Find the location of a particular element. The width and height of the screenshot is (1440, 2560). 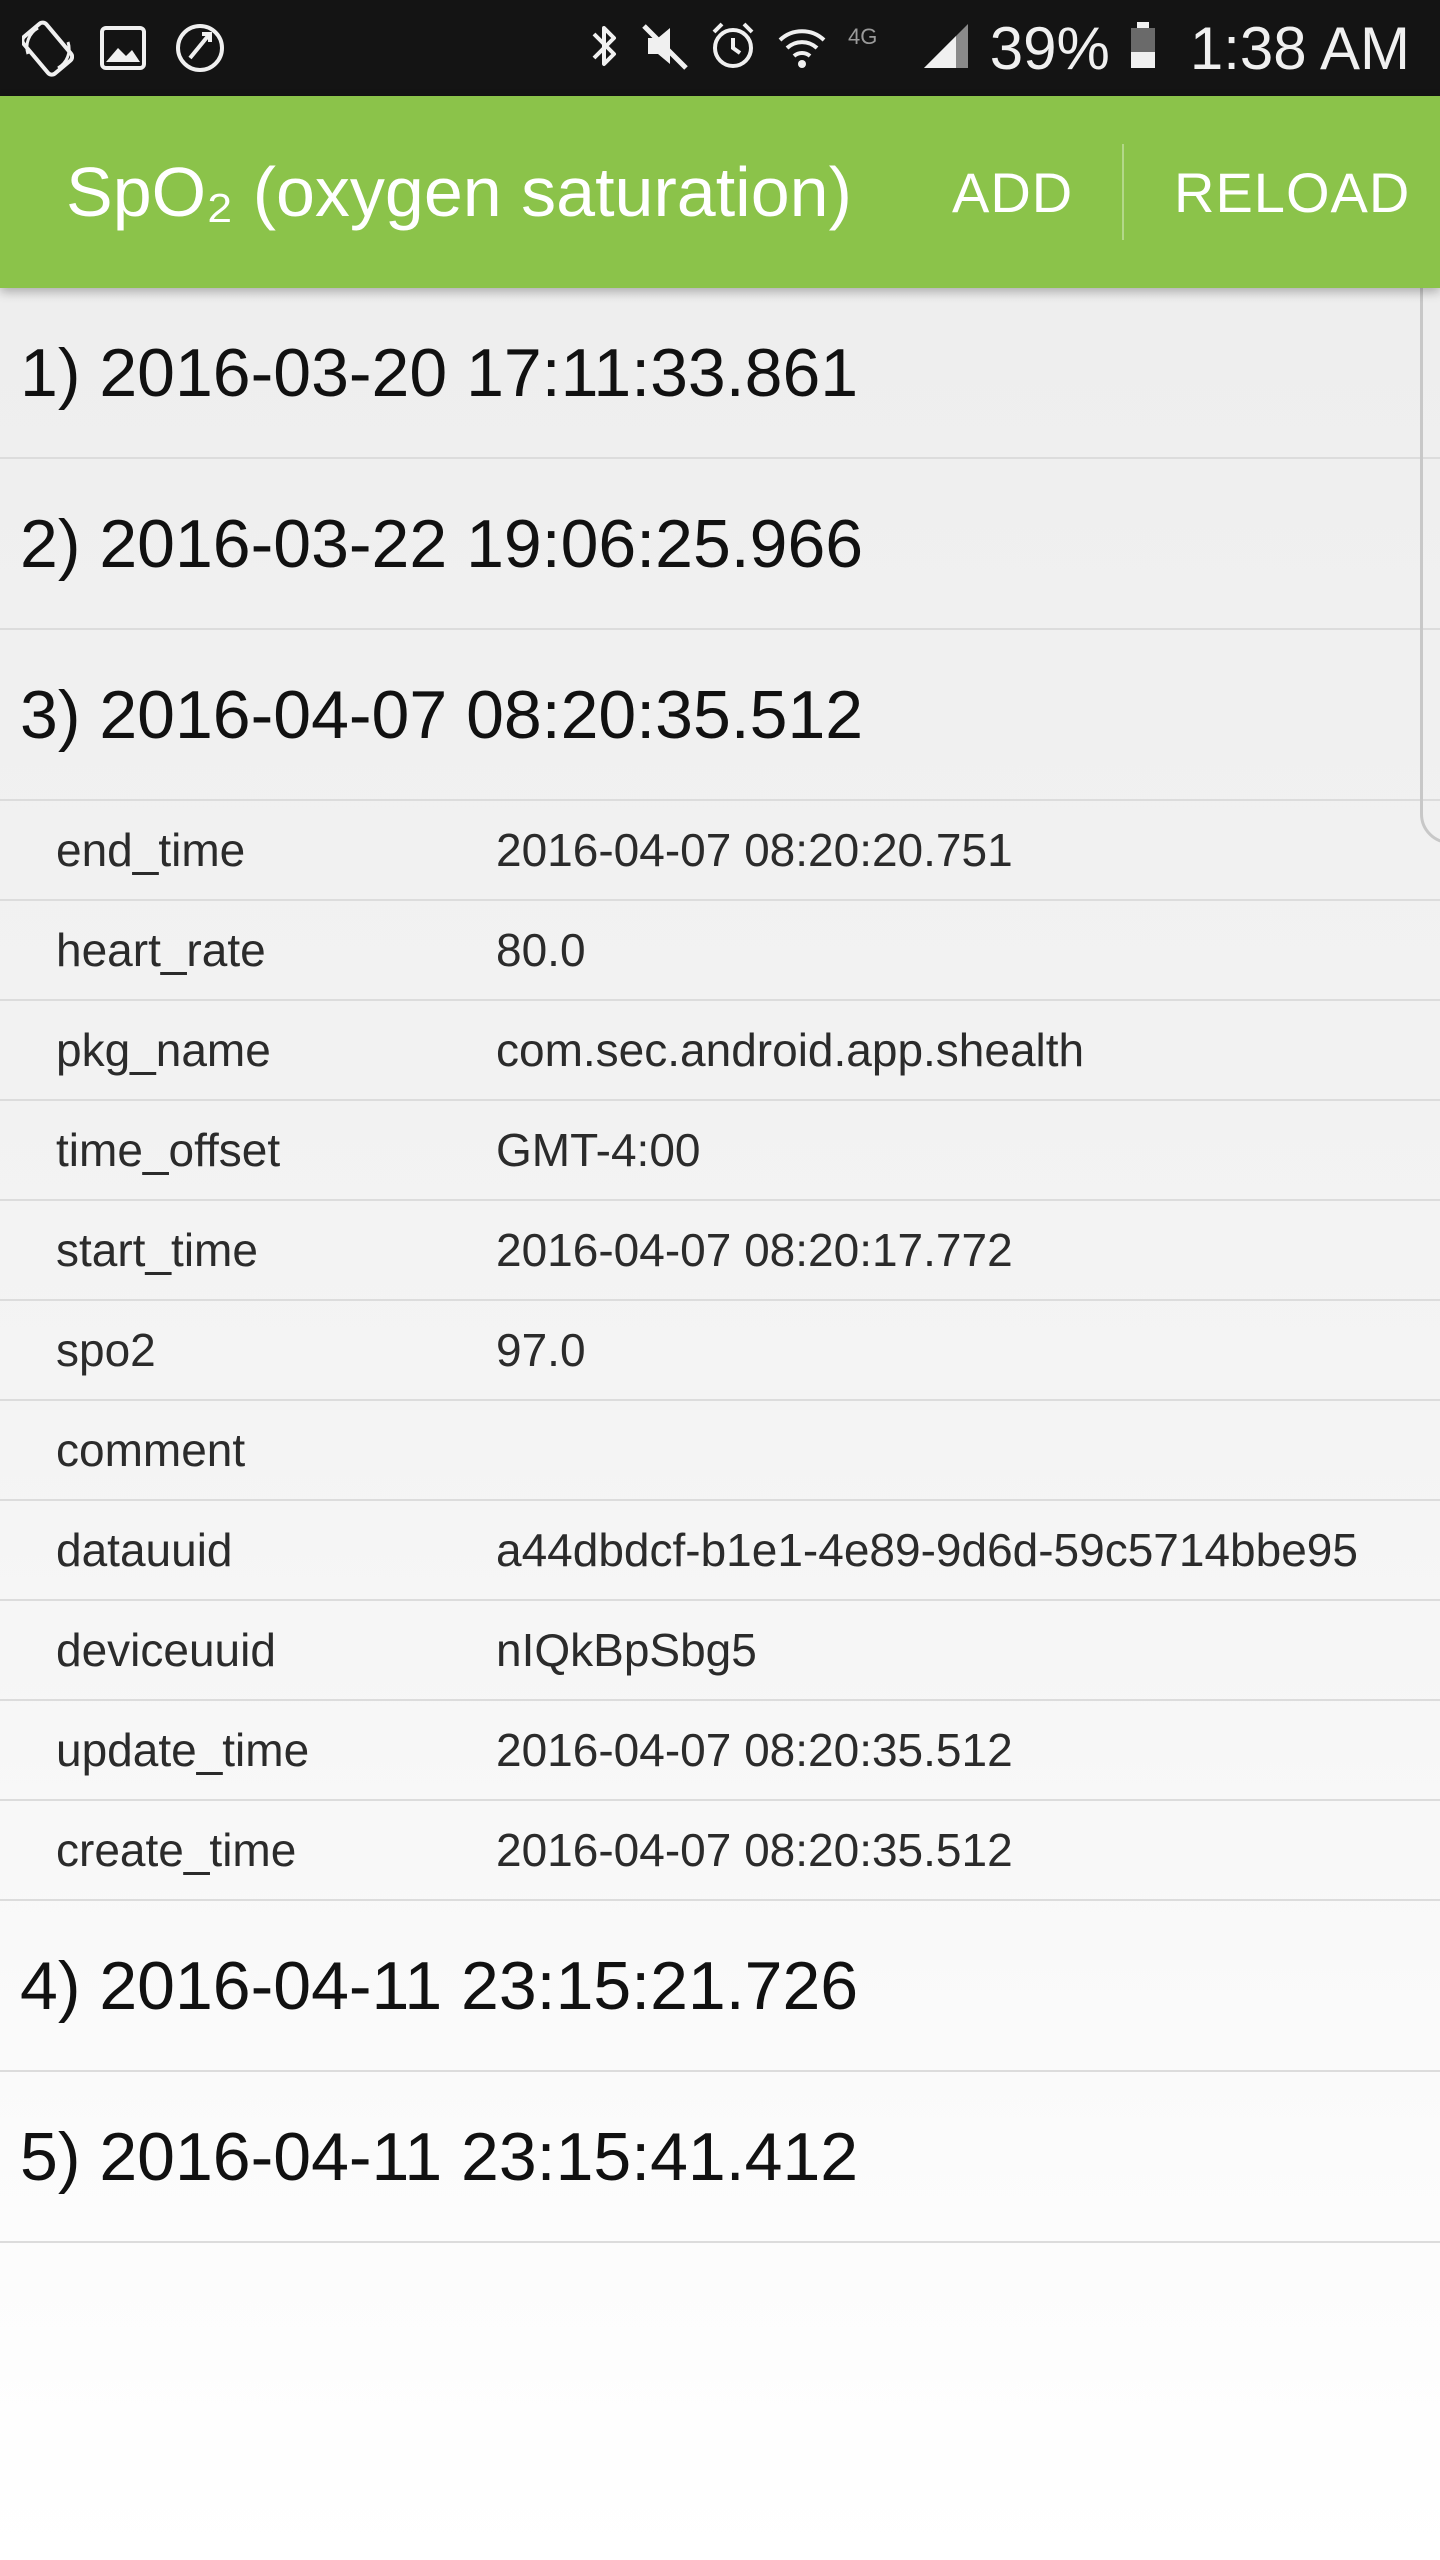

record-label: 3) 2016-04-07 08:20:35.512 is located at coordinates (442, 714).